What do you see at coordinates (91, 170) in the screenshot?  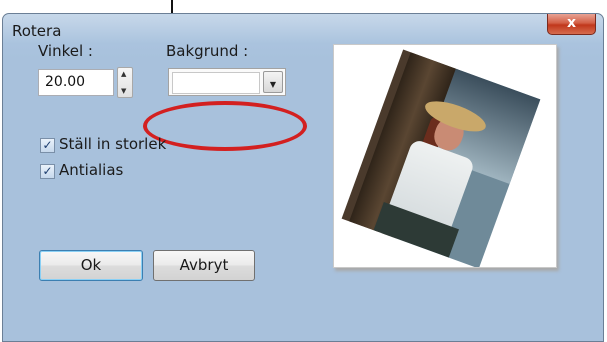 I see `antialias-checkbox-label: Antialias` at bounding box center [91, 170].